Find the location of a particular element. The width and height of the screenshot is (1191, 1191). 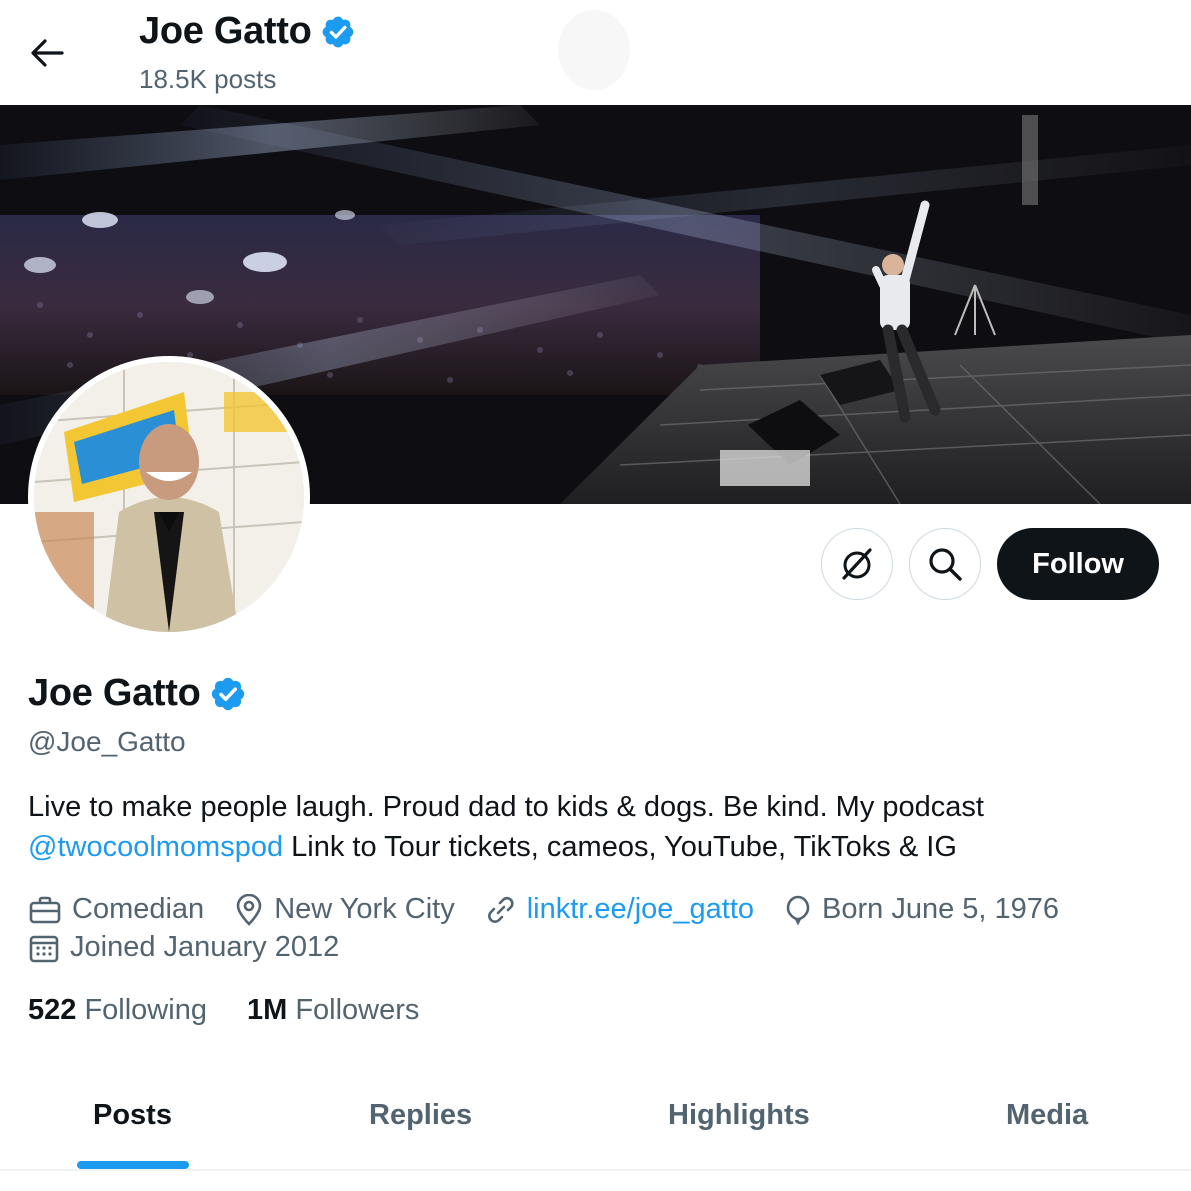

follow-button: Follow is located at coordinates (1078, 564).